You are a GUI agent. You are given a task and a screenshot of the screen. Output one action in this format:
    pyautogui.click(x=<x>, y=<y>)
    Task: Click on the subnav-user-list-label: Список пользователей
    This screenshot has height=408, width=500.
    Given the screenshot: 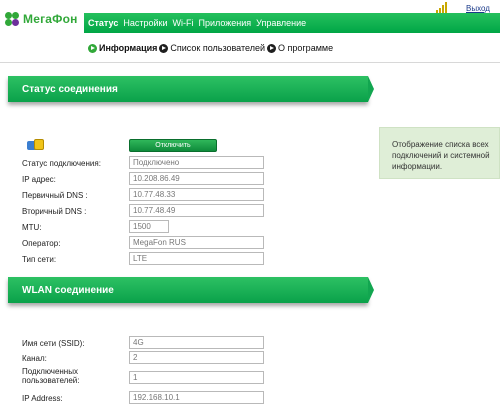 What is the action you would take?
    pyautogui.click(x=218, y=48)
    